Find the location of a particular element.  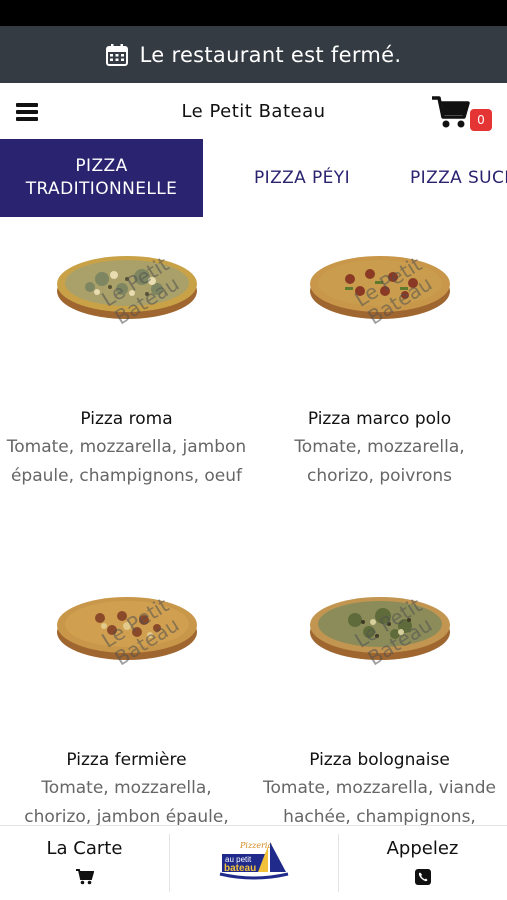

tab-pizza-sucree: PIZZA SUCRÉE is located at coordinates (452, 178).